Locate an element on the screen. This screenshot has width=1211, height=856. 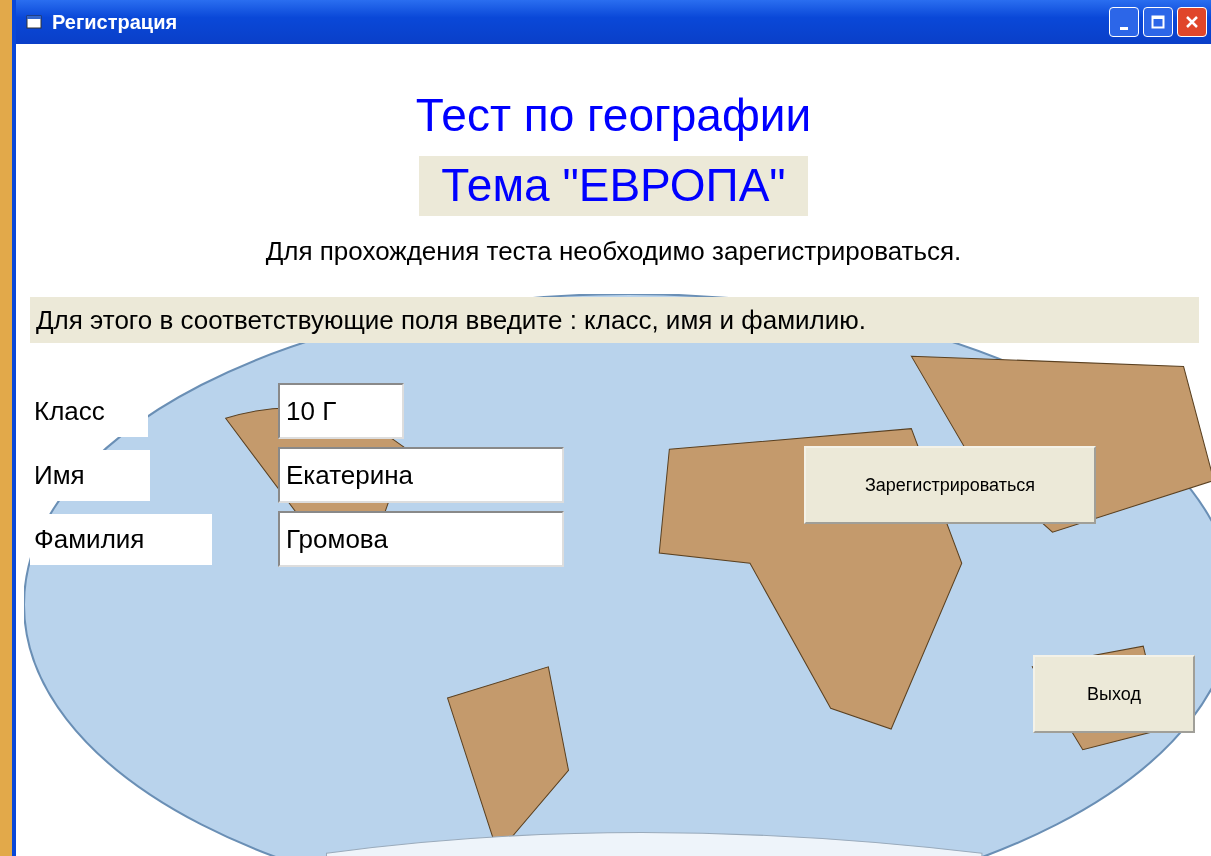
topic-heading: Тема "ЕВРОПА" is located at coordinates (613, 186).